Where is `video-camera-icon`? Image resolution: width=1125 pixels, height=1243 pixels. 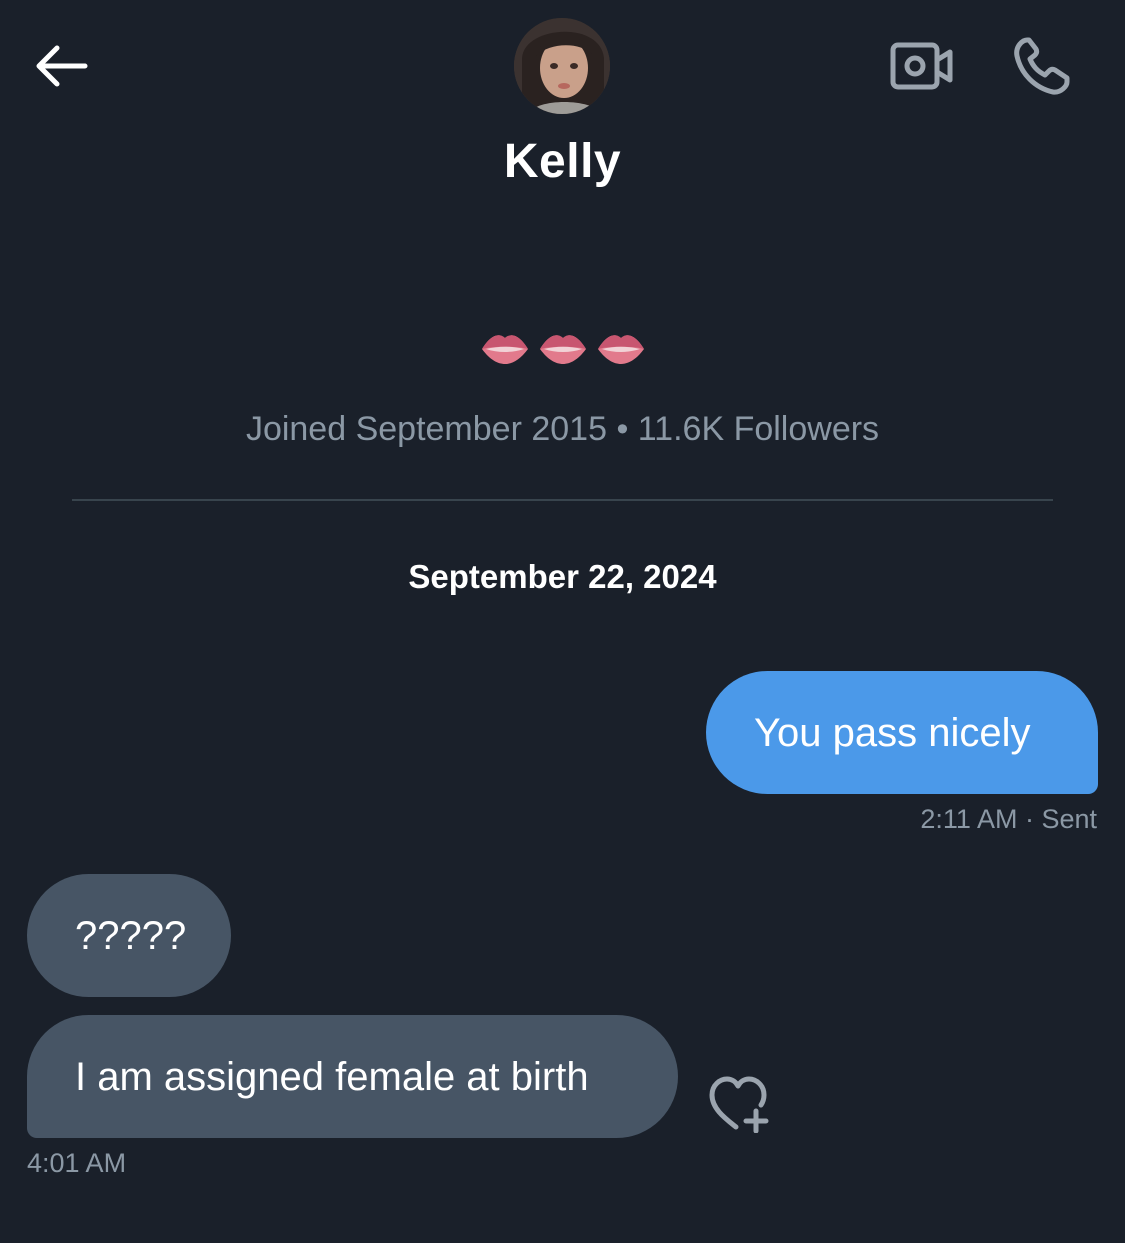
video-camera-icon is located at coordinates (921, 66).